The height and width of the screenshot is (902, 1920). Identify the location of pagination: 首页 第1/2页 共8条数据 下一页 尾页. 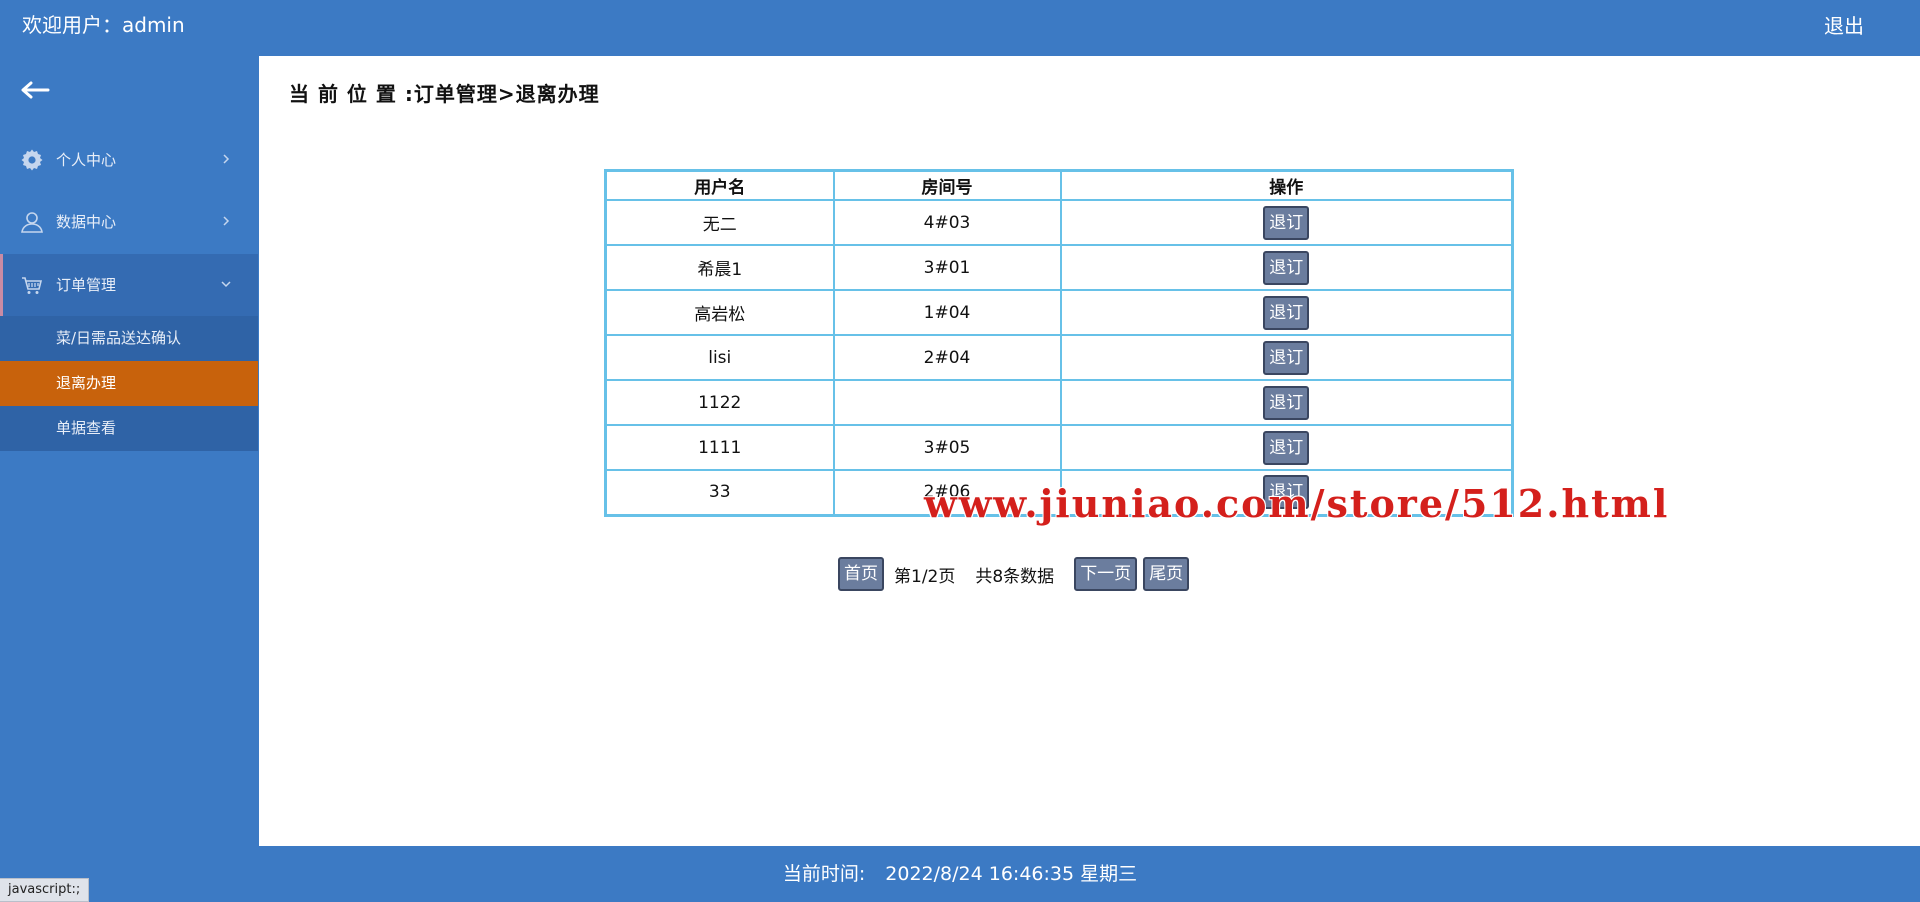
(1014, 574).